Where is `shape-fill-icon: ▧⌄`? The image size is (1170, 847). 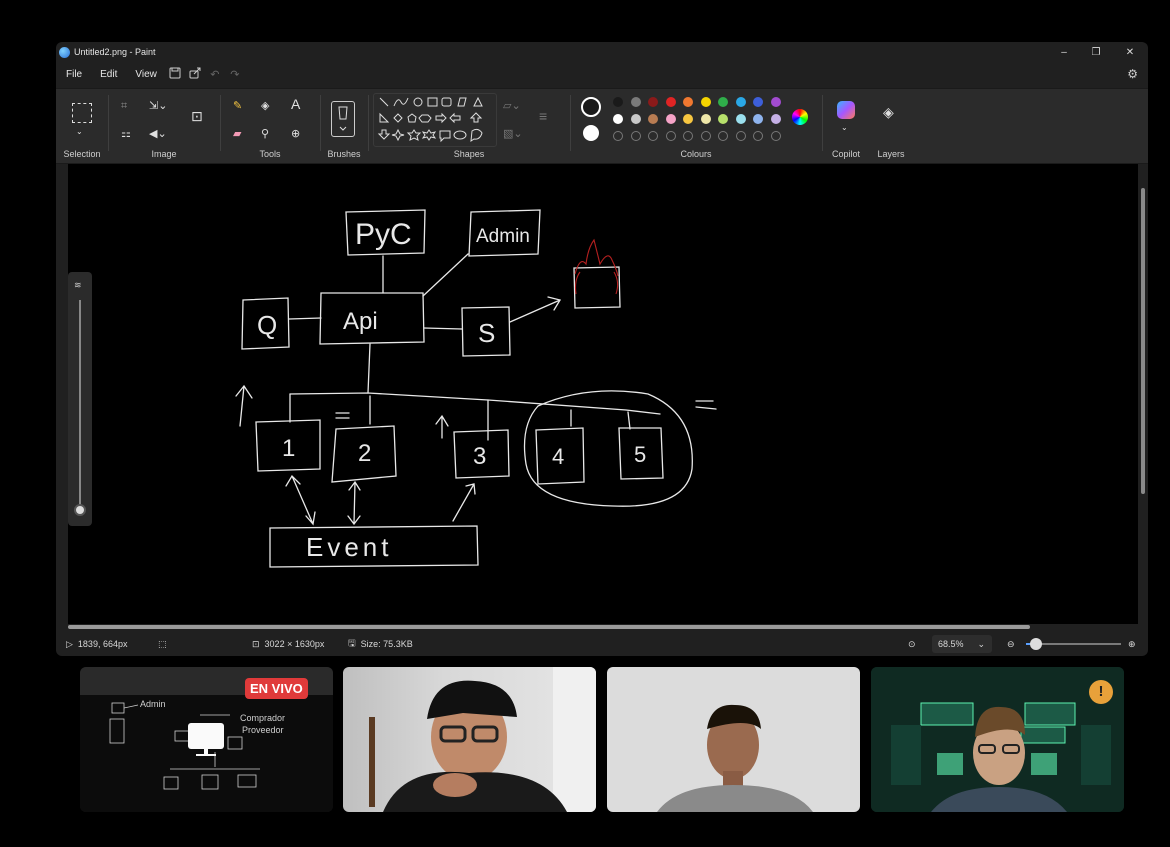 shape-fill-icon: ▧⌄ is located at coordinates (513, 134).